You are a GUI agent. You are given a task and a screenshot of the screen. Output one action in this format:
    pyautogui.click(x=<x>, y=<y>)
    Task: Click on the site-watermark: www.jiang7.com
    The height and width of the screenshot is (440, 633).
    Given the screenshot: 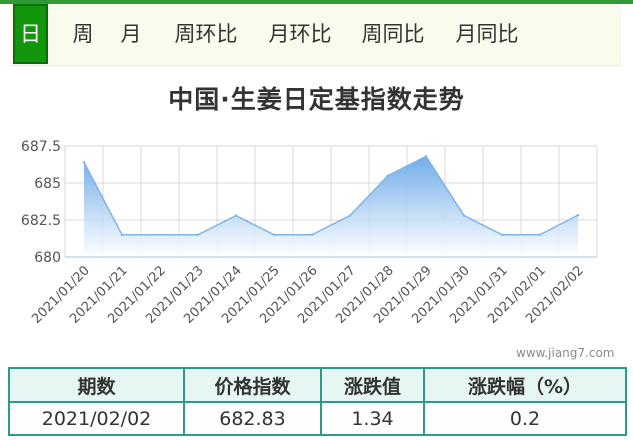 What is the action you would take?
    pyautogui.click(x=565, y=353)
    